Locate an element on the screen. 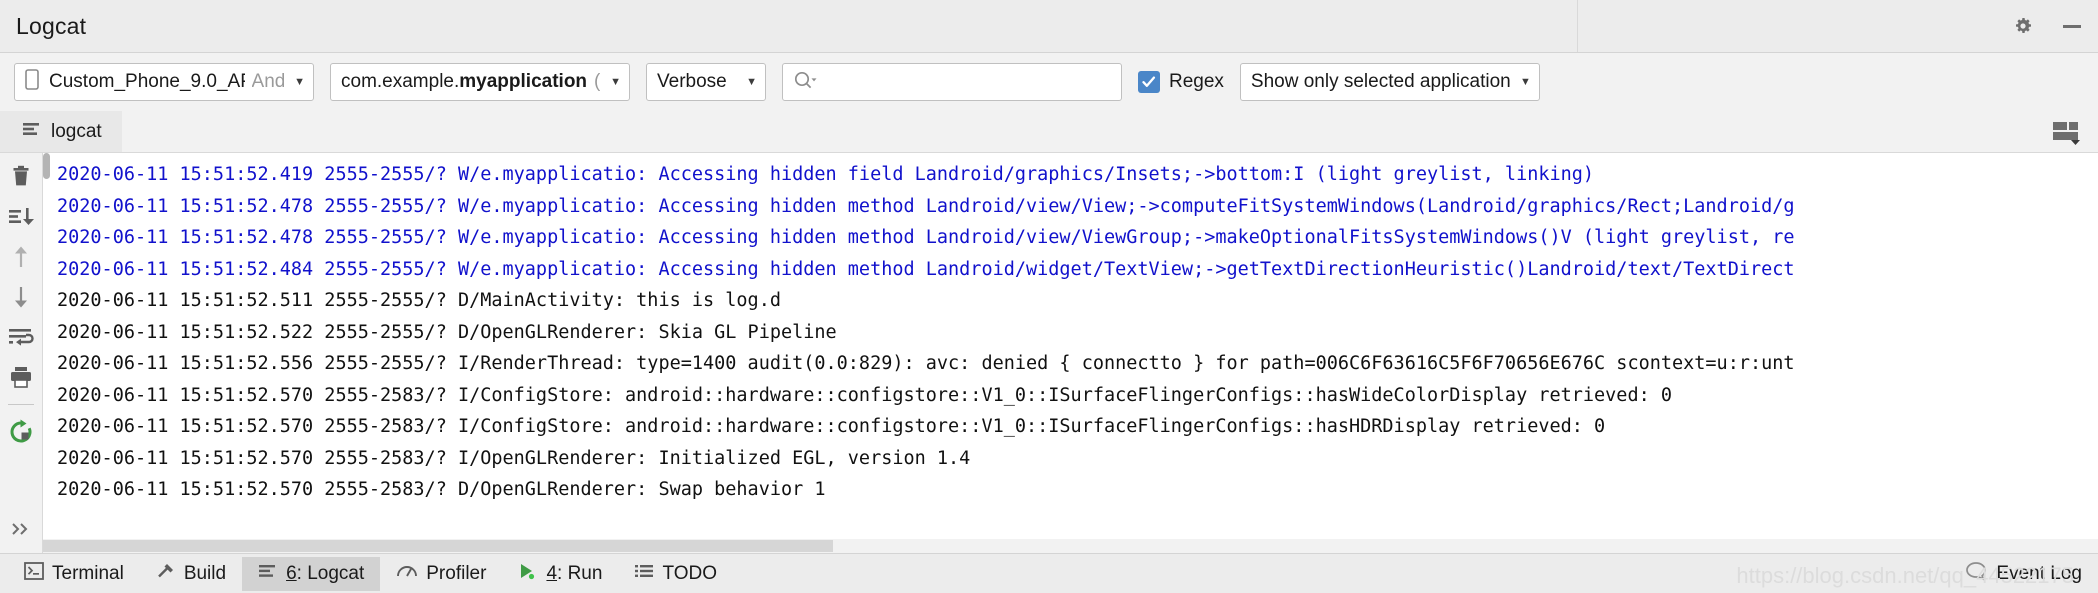 The image size is (2098, 593). build-hammer-icon is located at coordinates (166, 574).